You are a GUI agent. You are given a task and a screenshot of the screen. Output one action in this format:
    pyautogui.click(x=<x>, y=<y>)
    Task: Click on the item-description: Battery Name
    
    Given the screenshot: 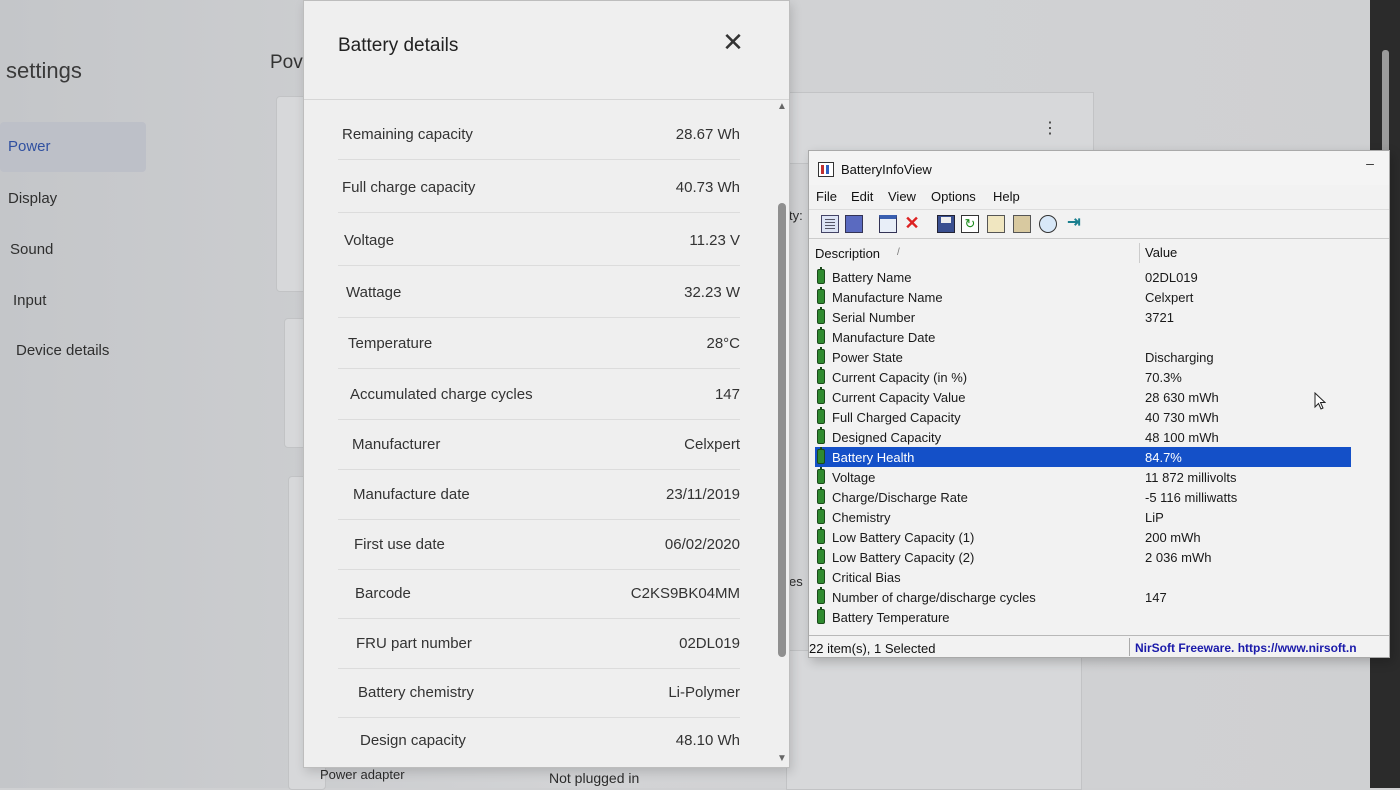 What is the action you would take?
    pyautogui.click(x=872, y=277)
    